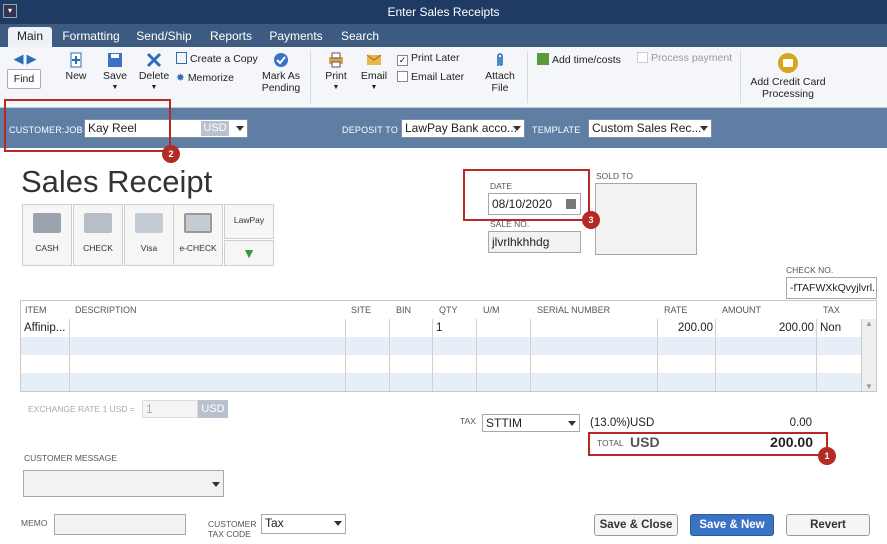 This screenshot has height=544, width=887. I want to click on payment-method-lawpay: LawPay, so click(249, 221).